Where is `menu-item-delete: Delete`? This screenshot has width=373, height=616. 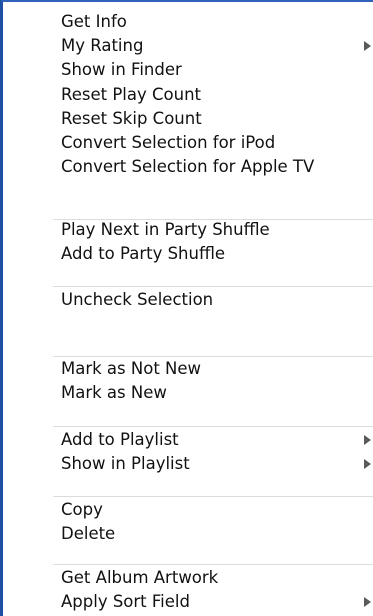
menu-item-delete: Delete is located at coordinates (188, 534).